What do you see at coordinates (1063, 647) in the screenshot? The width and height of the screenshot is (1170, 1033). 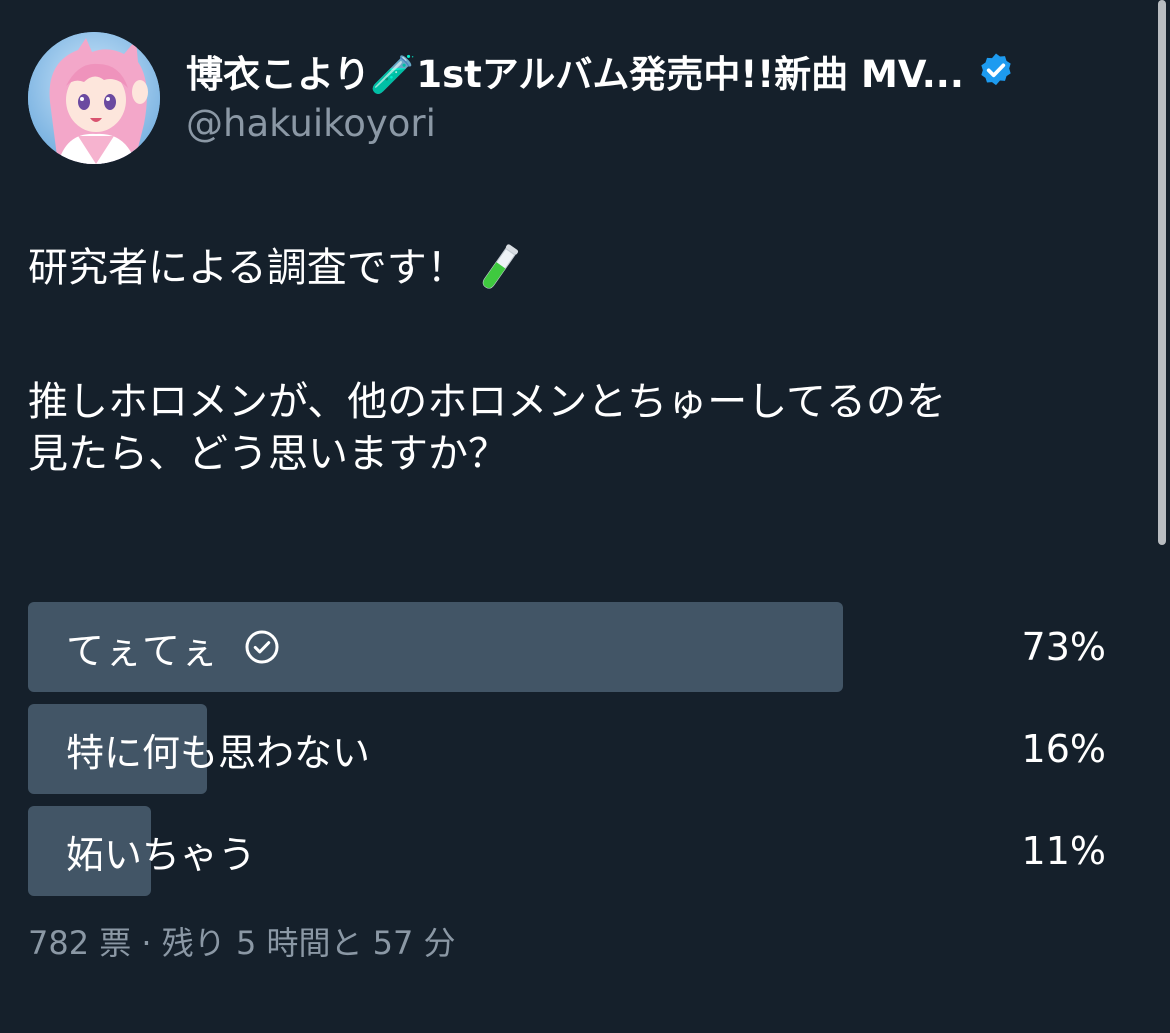 I see `poll-option-percent: 73%` at bounding box center [1063, 647].